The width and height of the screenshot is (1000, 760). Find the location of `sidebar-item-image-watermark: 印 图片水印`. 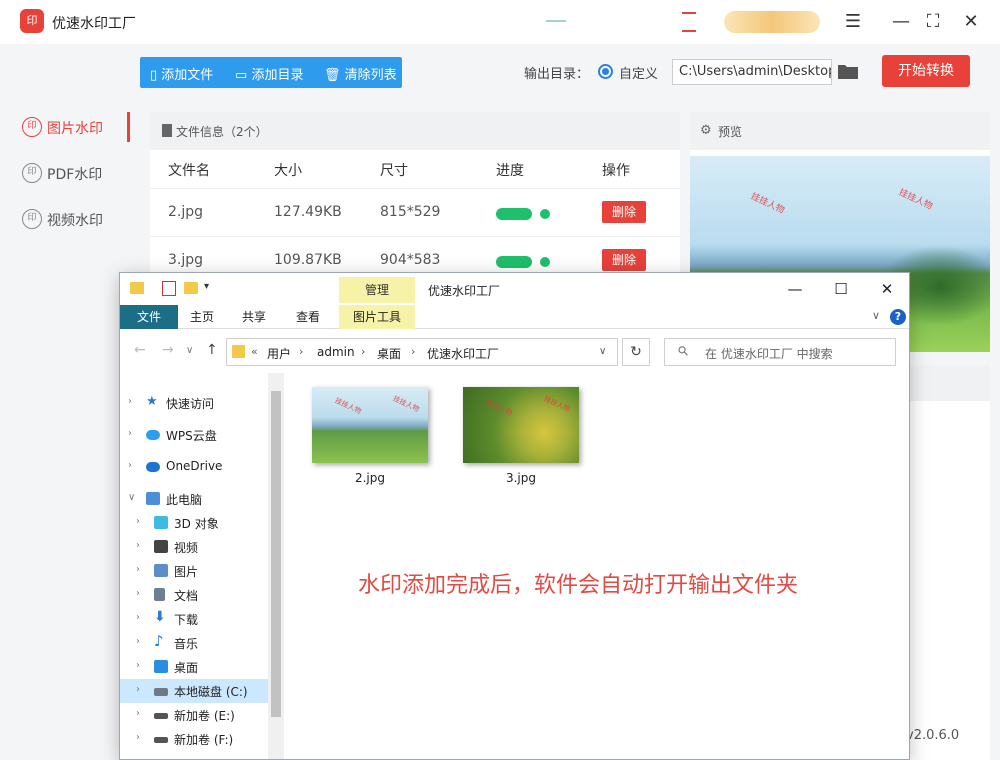

sidebar-item-image-watermark: 印 图片水印 is located at coordinates (65, 127).